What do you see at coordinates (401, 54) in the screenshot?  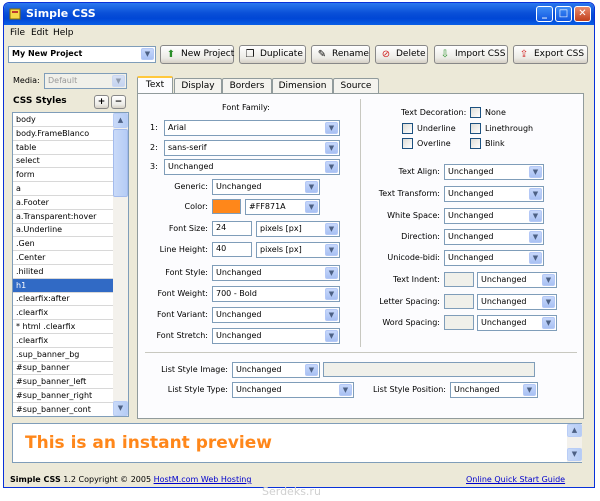 I see `delete-button: ⊘ Delete` at bounding box center [401, 54].